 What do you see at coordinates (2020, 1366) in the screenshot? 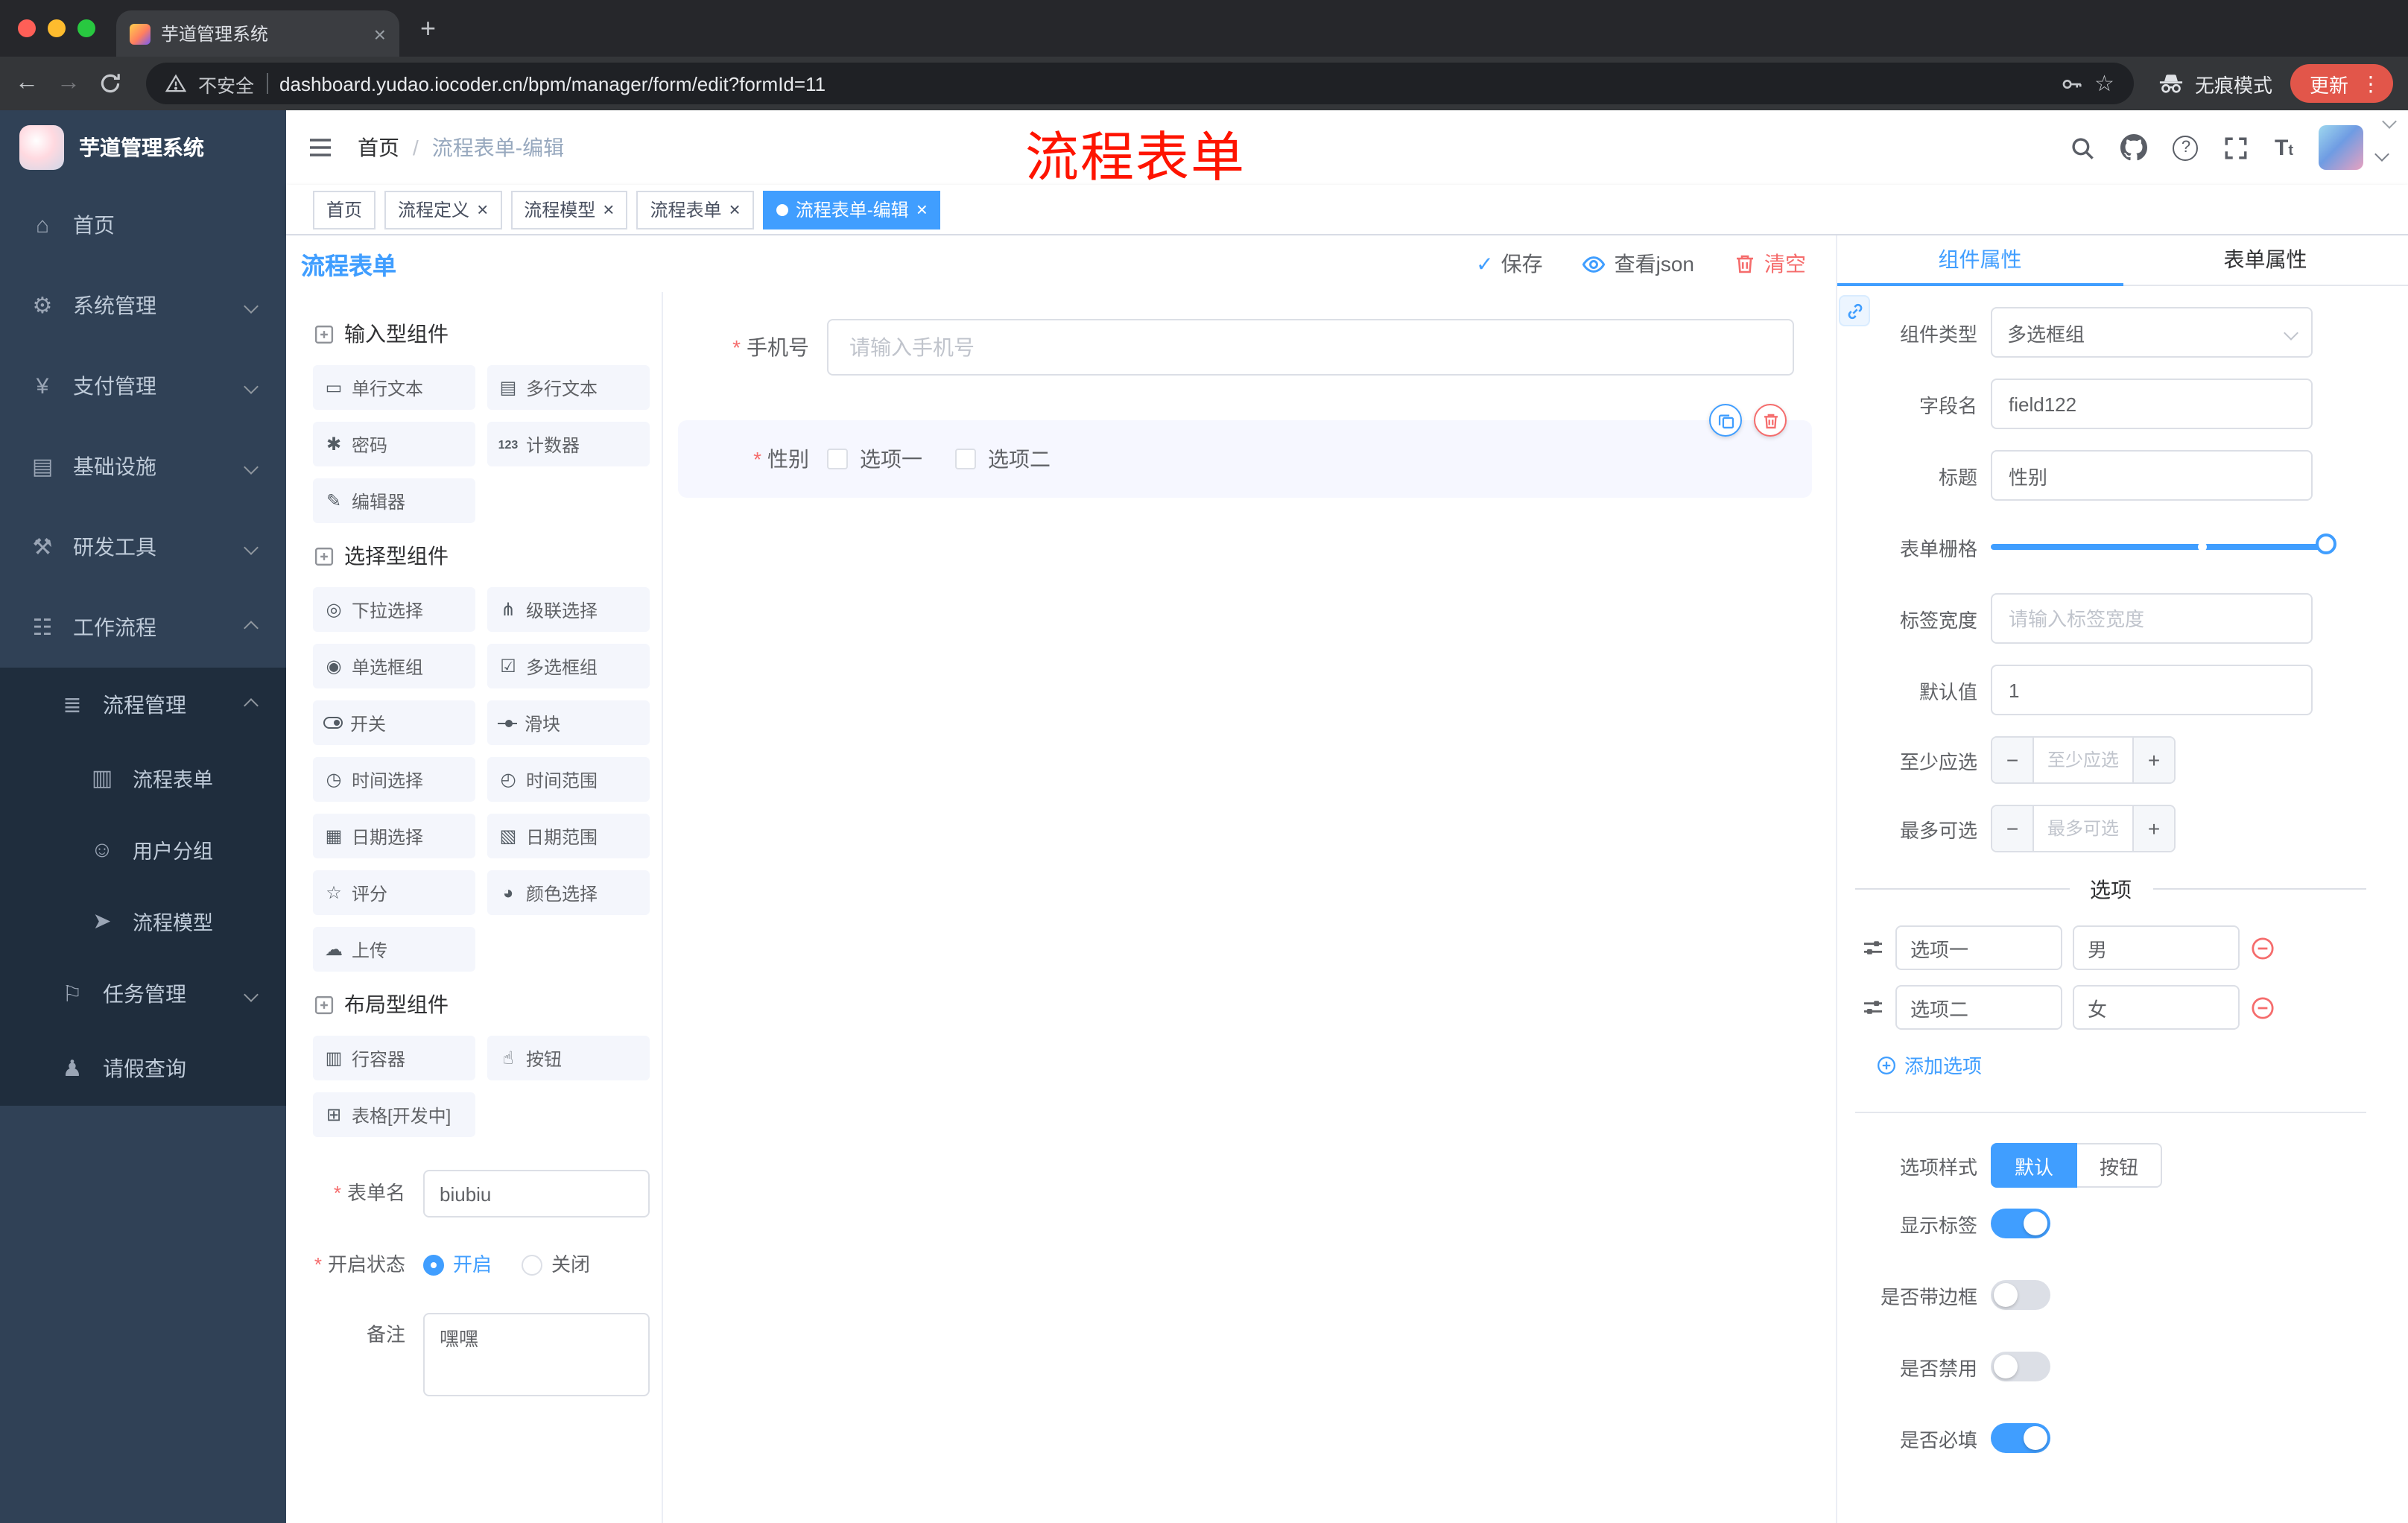
I see `disabled-switch` at bounding box center [2020, 1366].